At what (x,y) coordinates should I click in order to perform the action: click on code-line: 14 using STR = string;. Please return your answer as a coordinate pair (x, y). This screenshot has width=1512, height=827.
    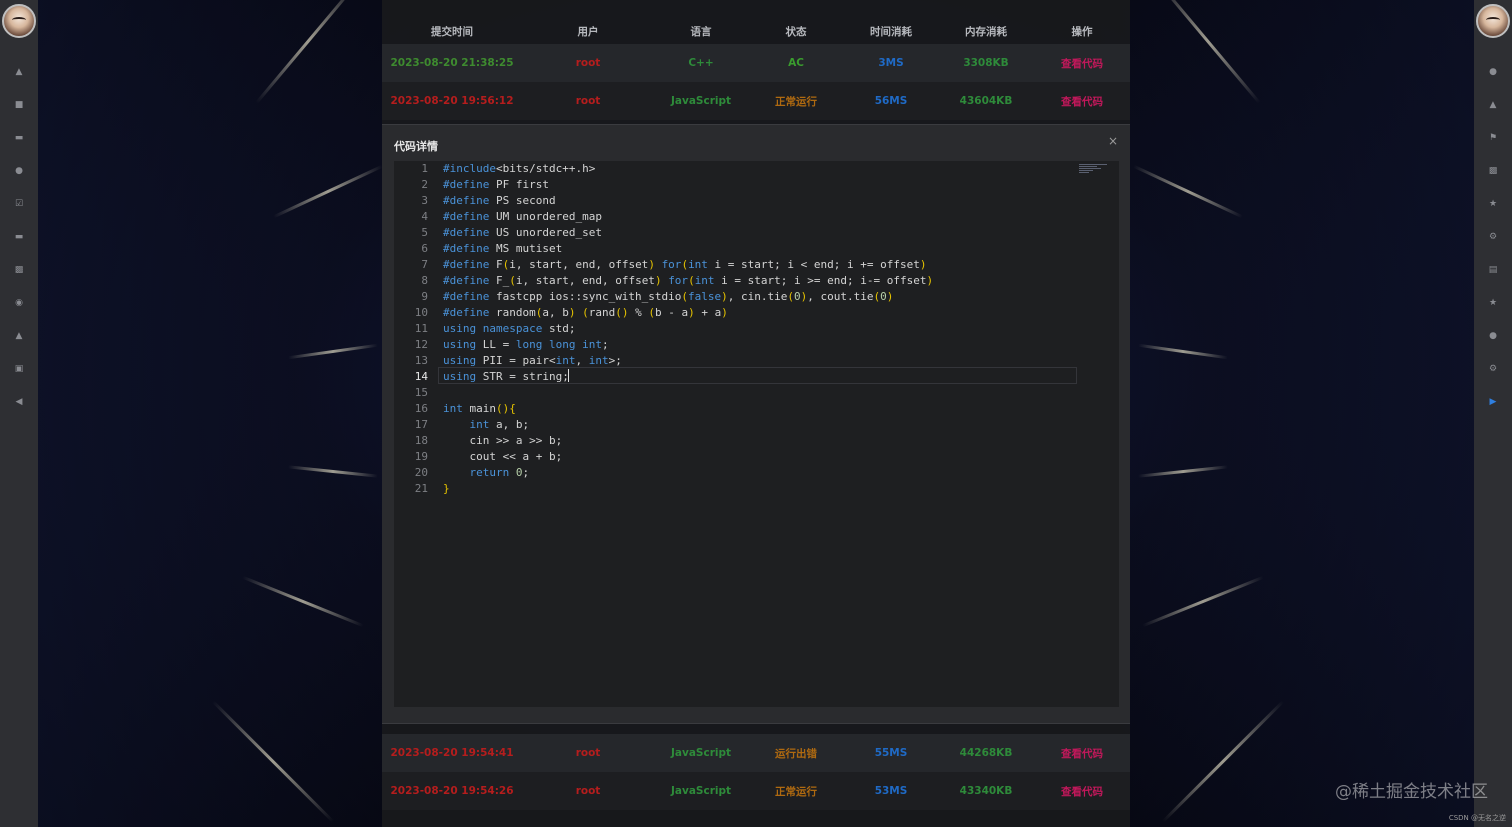
    Looking at the image, I should click on (739, 377).